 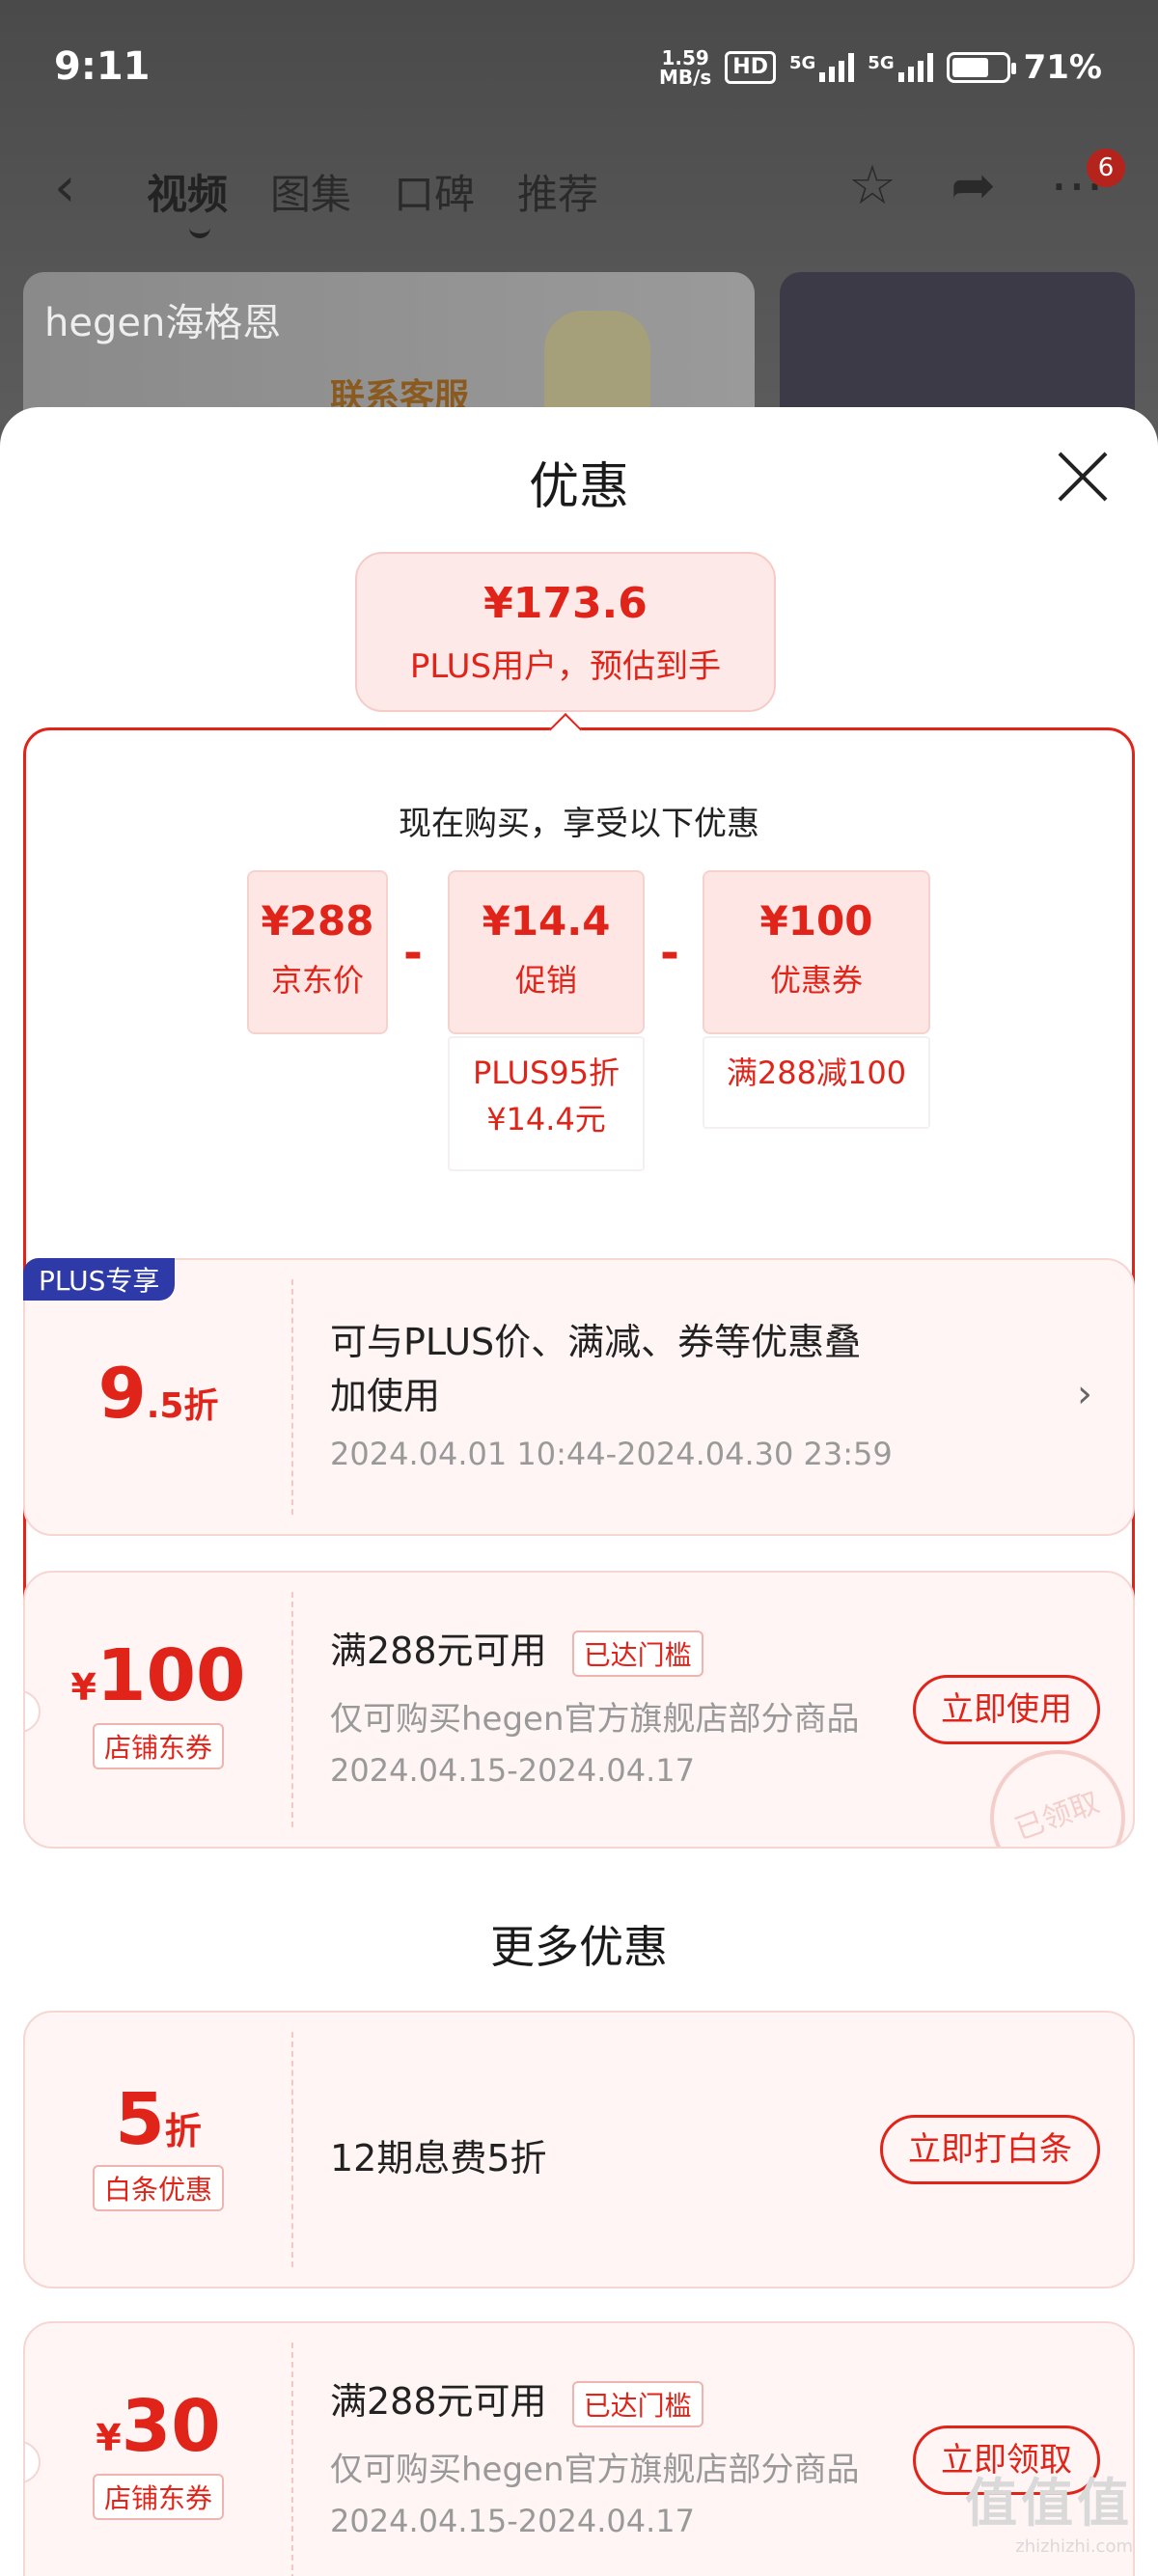 What do you see at coordinates (546, 1103) in the screenshot?
I see `promotion-note: PLUS95折 ¥14.4元` at bounding box center [546, 1103].